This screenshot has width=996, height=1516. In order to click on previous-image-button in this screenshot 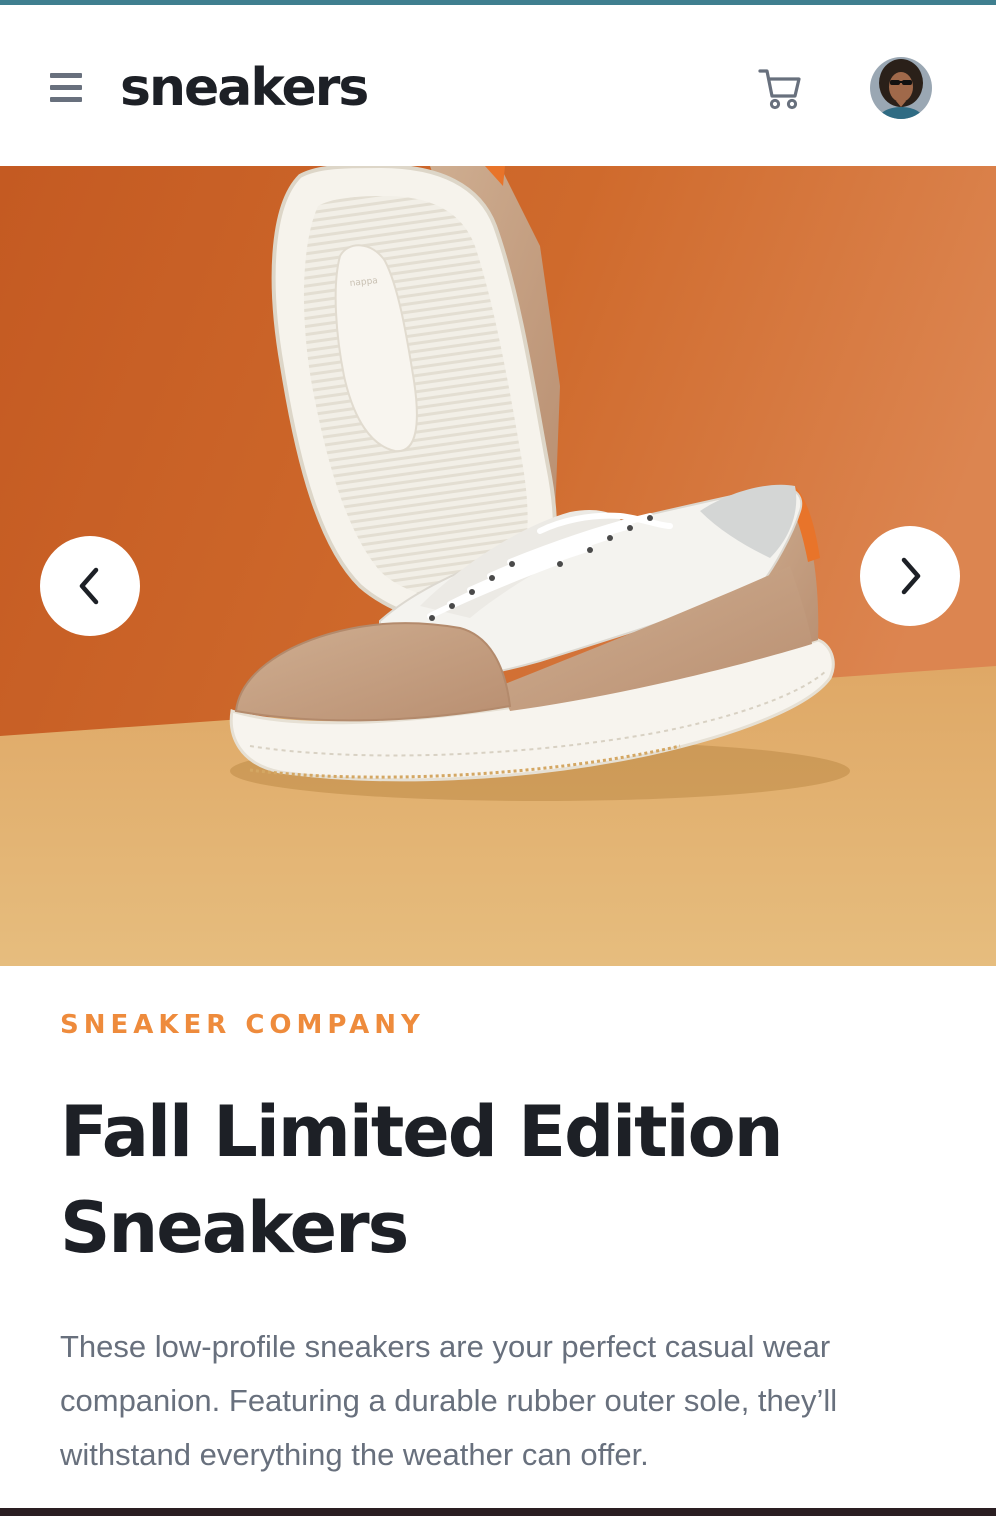, I will do `click(90, 586)`.